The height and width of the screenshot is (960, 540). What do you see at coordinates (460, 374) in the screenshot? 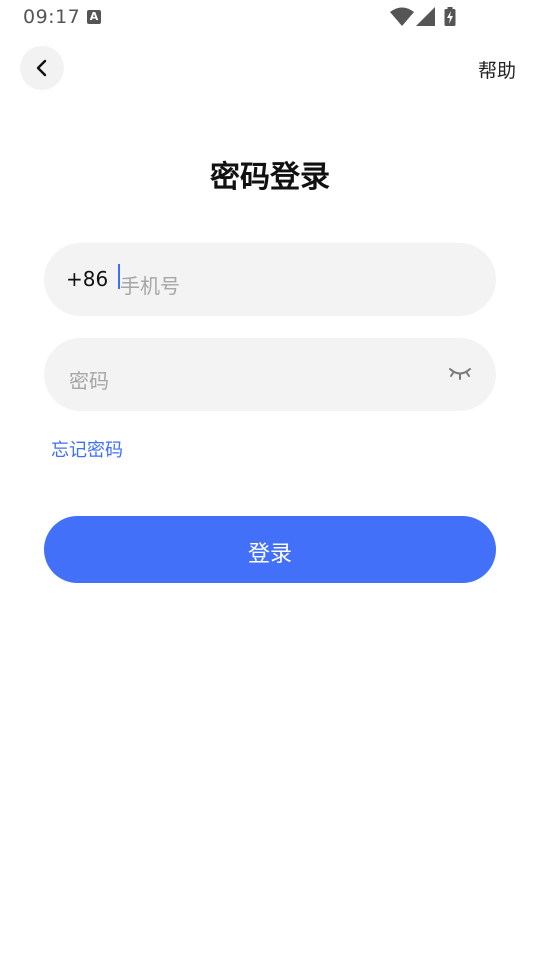
I see `eye-closed-icon` at bounding box center [460, 374].